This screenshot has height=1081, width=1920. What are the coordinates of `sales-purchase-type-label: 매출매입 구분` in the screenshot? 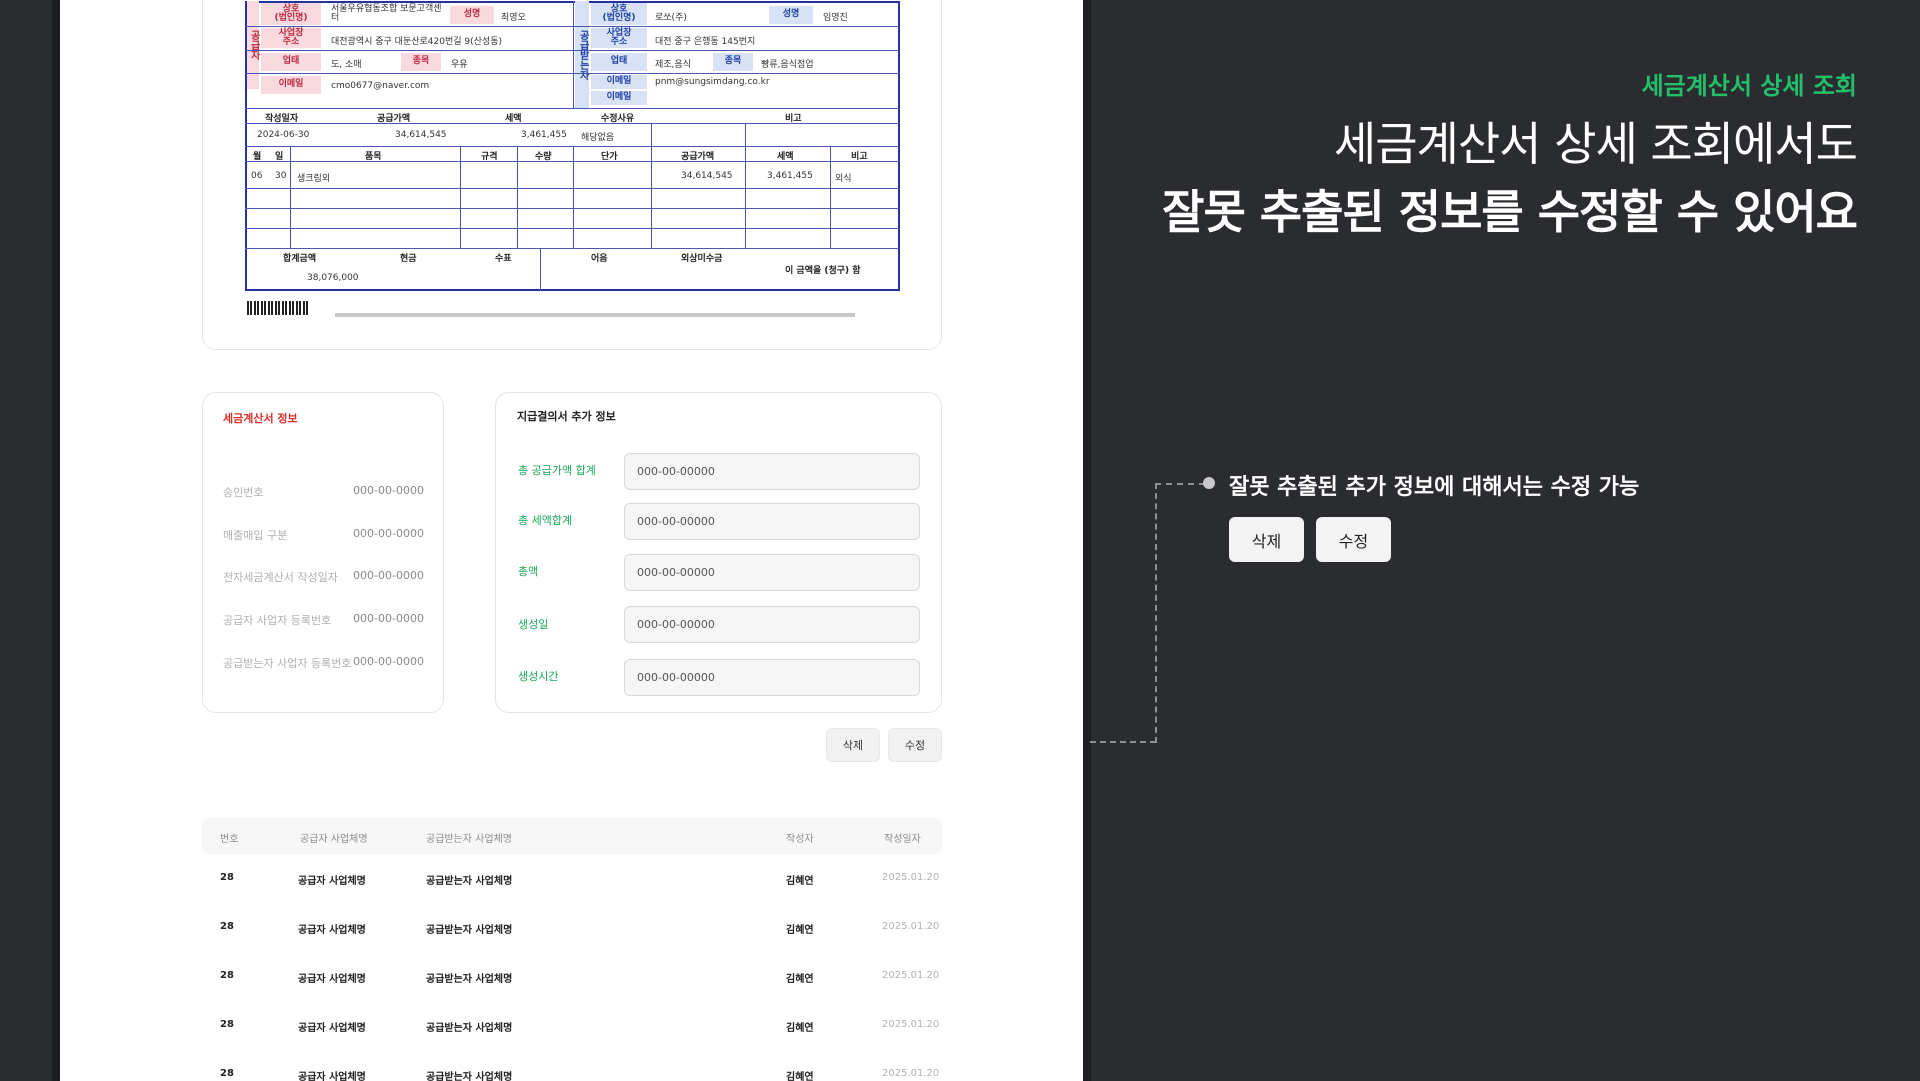 It's located at (255, 535).